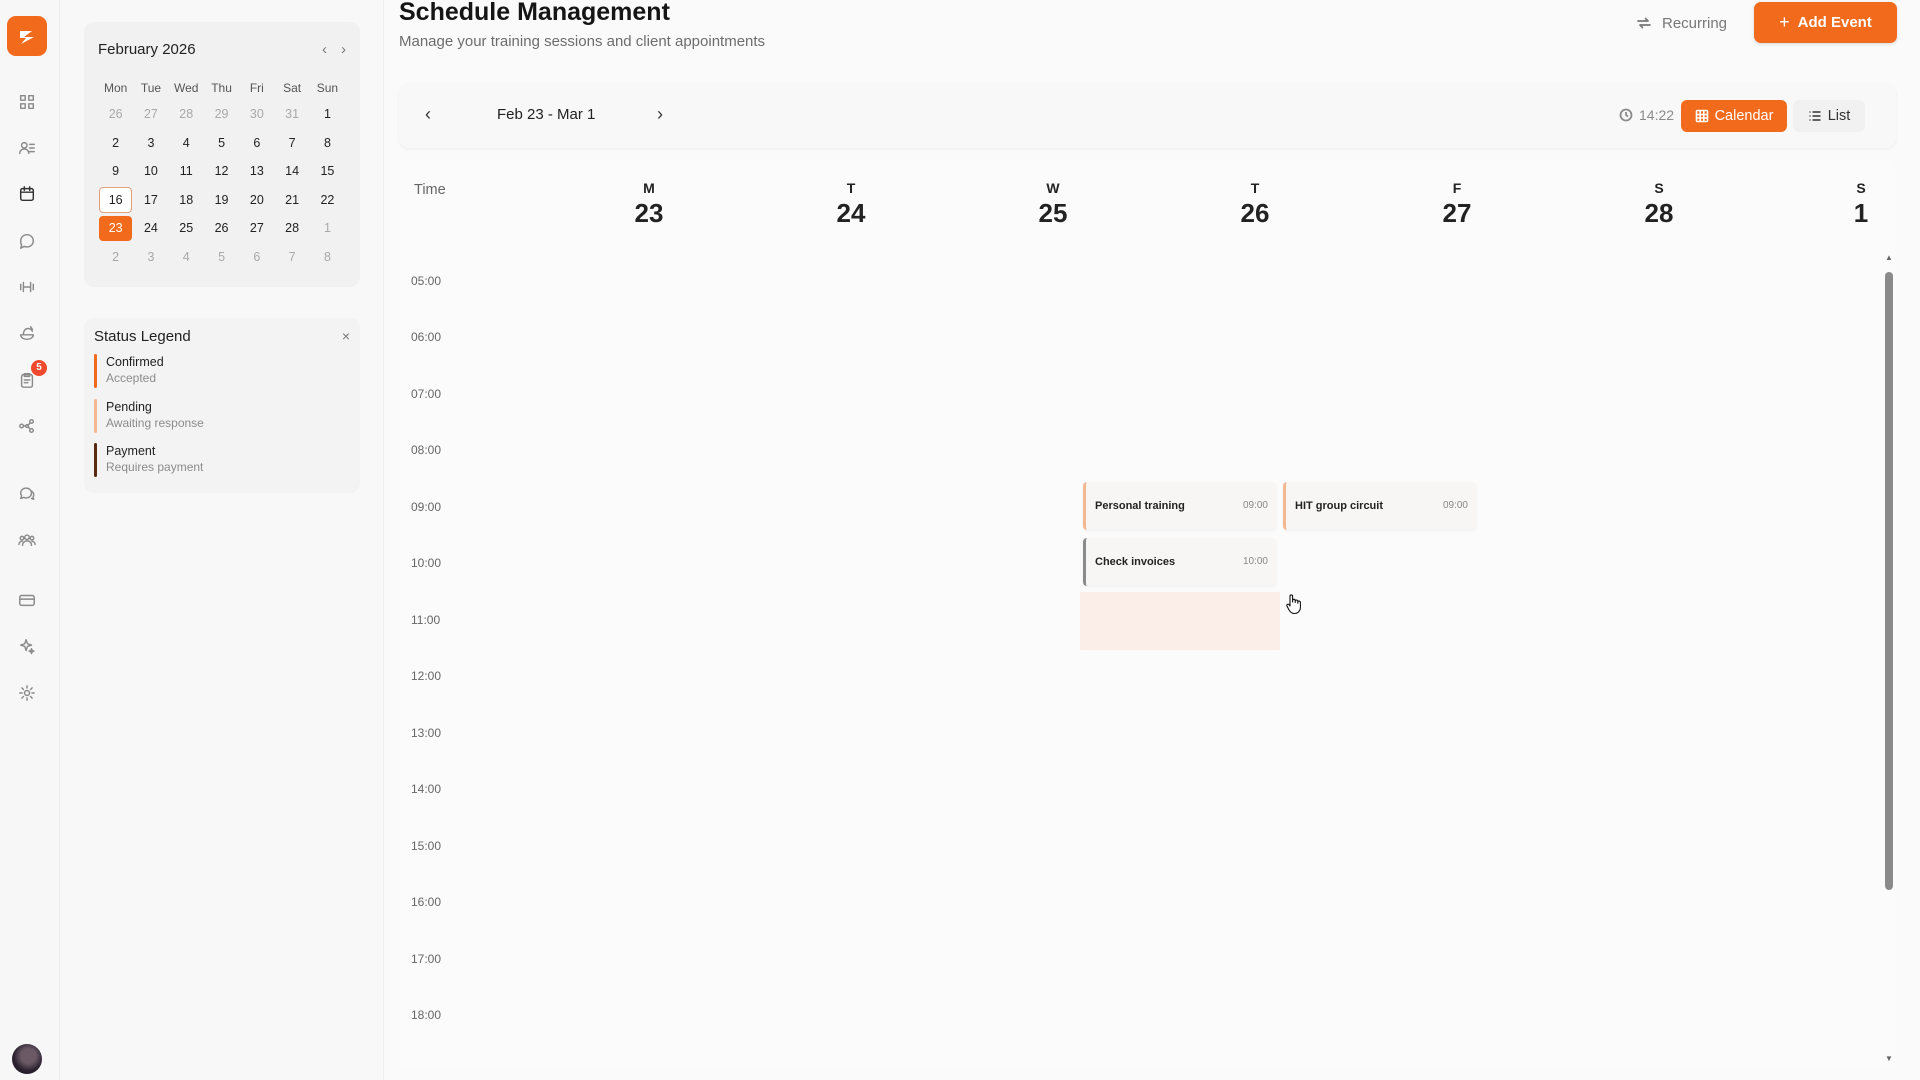  What do you see at coordinates (116, 200) in the screenshot?
I see `mini-calendar-day: 16` at bounding box center [116, 200].